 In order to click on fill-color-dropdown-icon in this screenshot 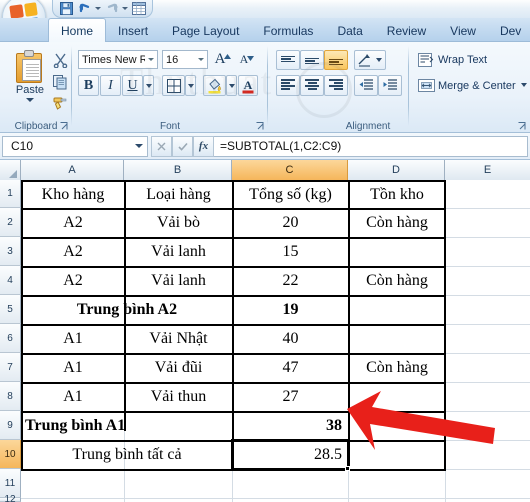, I will do `click(231, 85)`.